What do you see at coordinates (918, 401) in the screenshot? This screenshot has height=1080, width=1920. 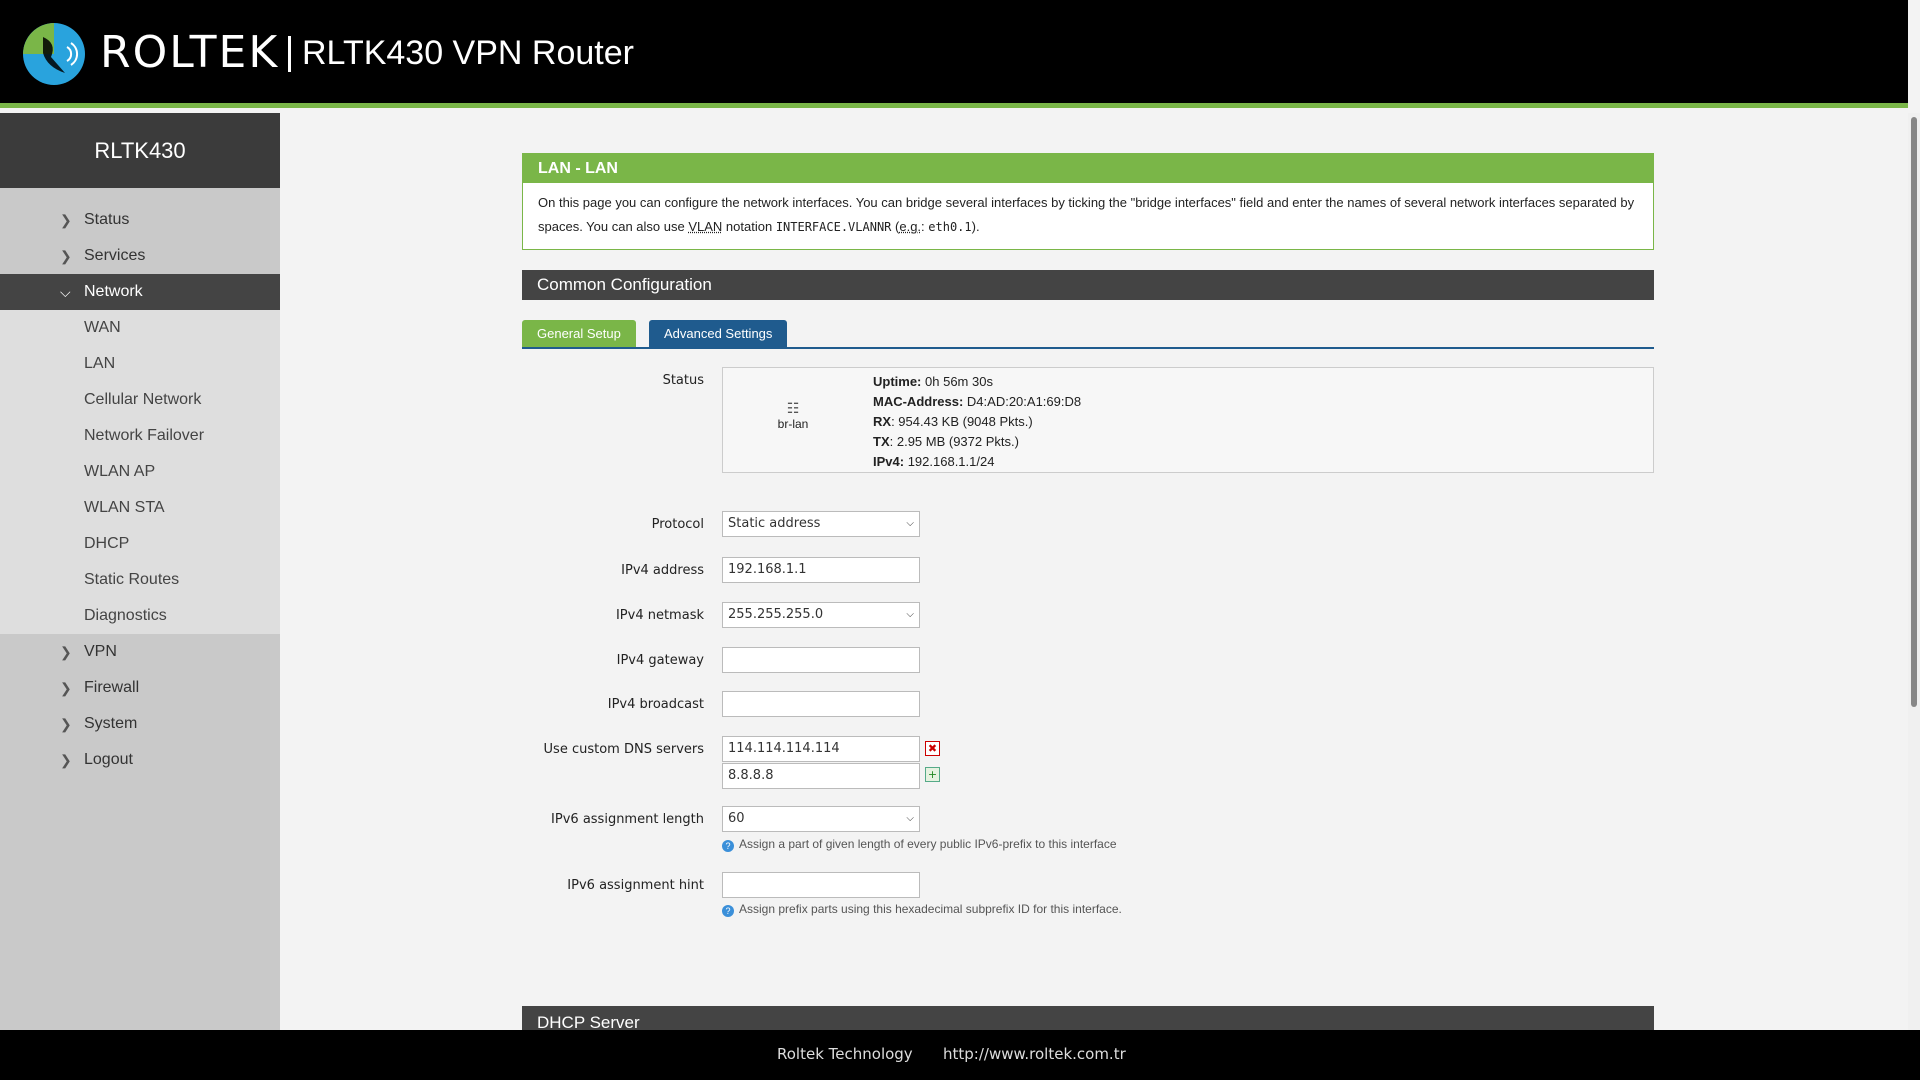 I see `mac-label: MAC-Address:` at bounding box center [918, 401].